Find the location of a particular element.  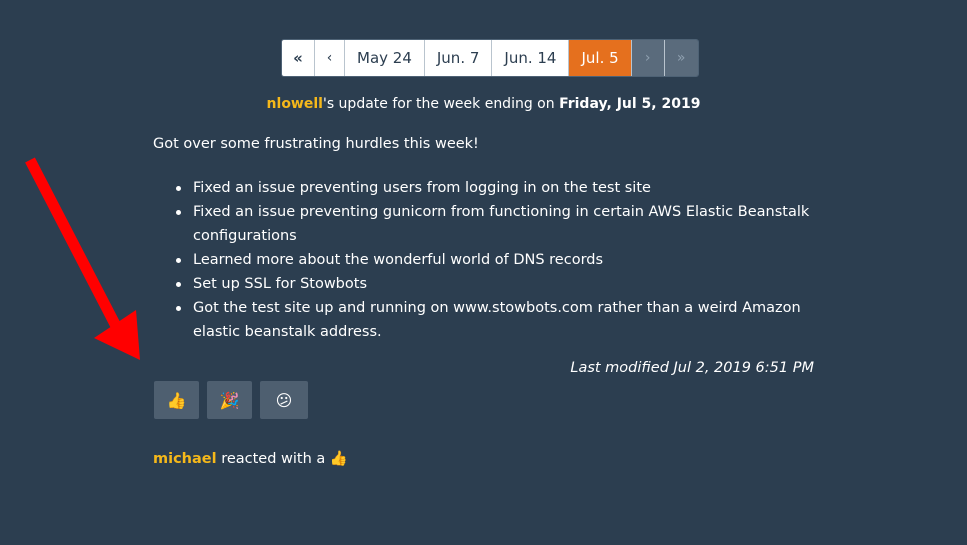

reaction-log-text: reacted with a is located at coordinates (273, 459).